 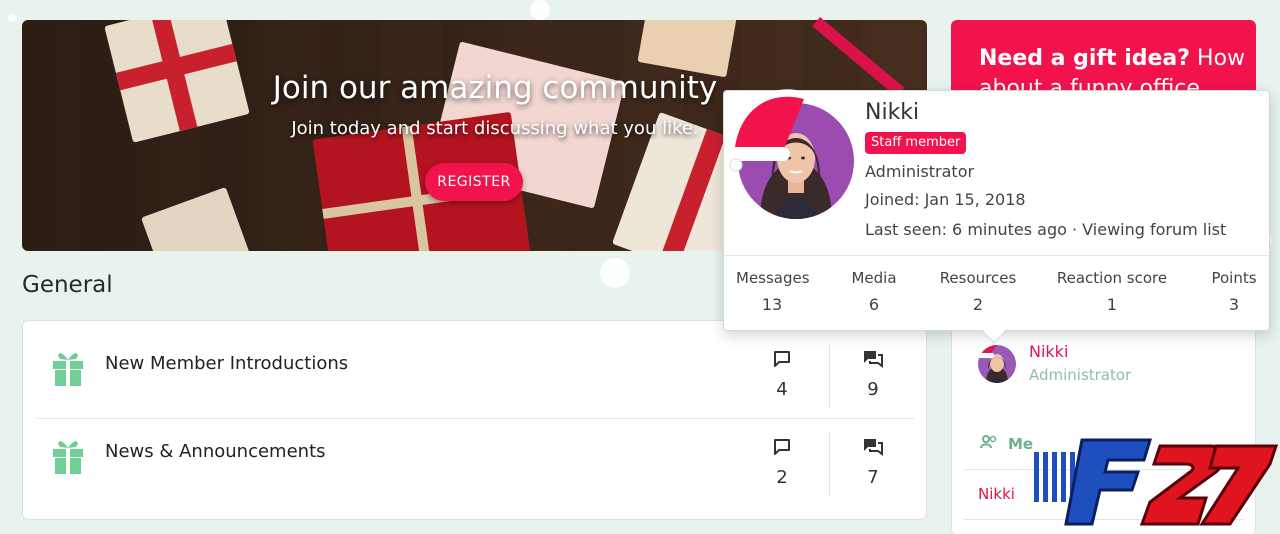 I want to click on avatar, so click(x=997, y=364).